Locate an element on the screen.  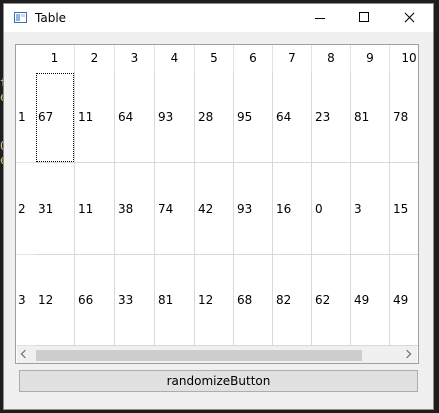
table-cell: 74 is located at coordinates (175, 209).